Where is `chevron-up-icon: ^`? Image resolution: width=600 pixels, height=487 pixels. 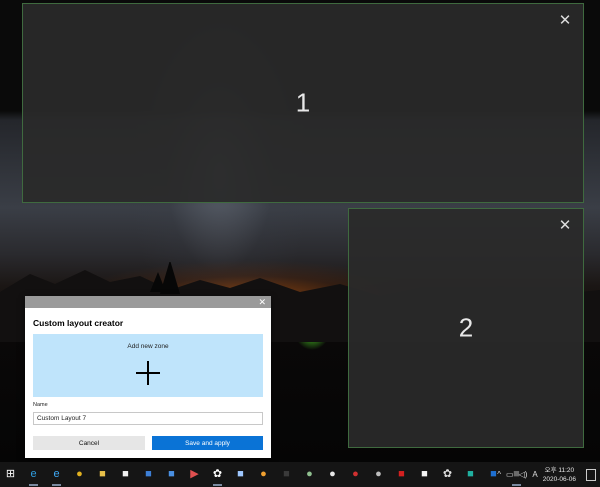
chevron-up-icon: ^ is located at coordinates (499, 474).